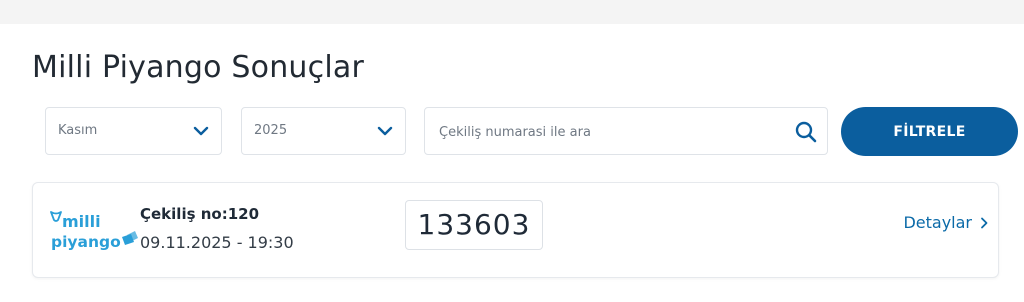  Describe the element at coordinates (984, 223) in the screenshot. I see `chevron-right-icon` at that location.